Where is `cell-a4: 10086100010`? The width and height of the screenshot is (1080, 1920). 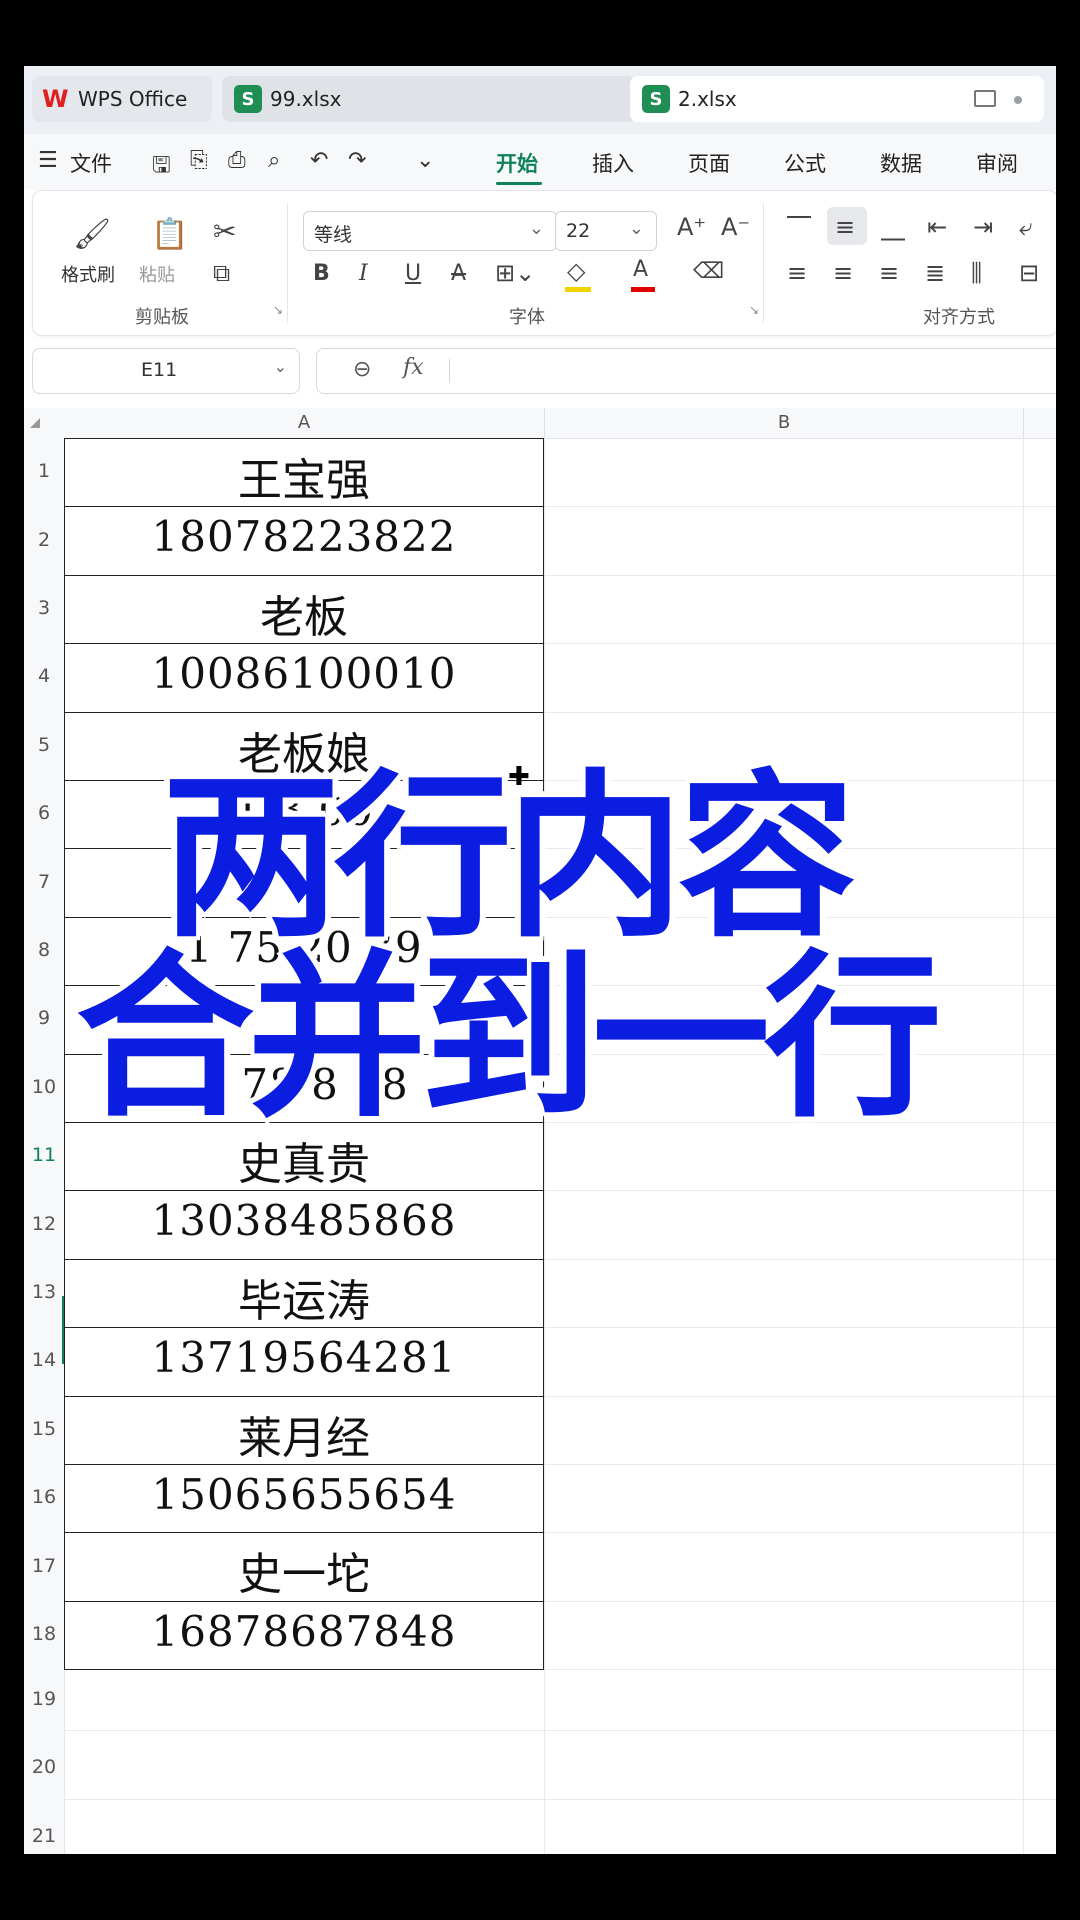 cell-a4: 10086100010 is located at coordinates (304, 680).